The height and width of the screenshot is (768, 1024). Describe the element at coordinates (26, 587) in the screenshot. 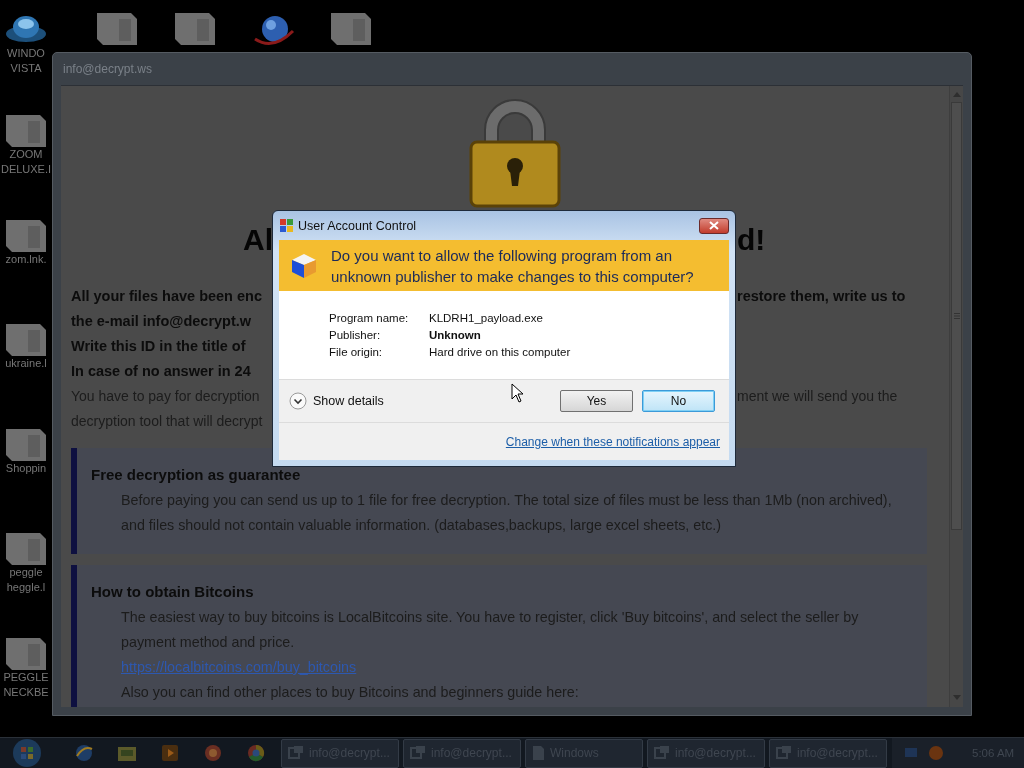

I see `icon-label: heggle.l` at that location.